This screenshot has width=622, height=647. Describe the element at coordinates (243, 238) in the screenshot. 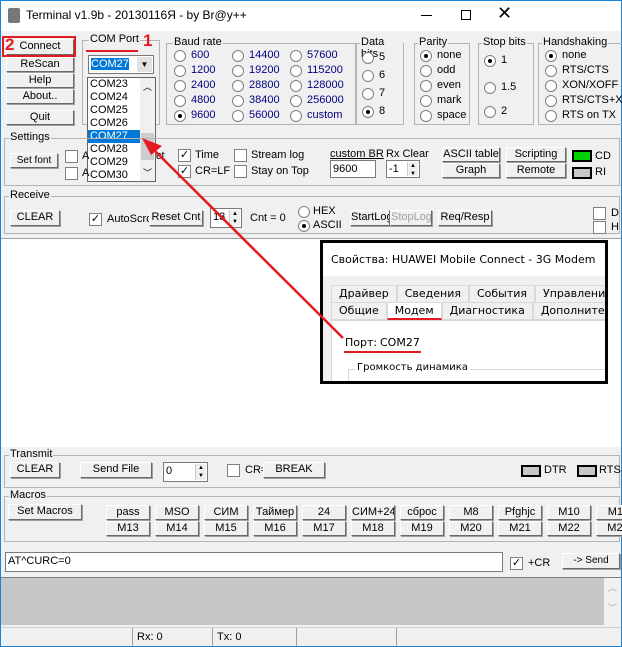

I see `annotation-arrow` at that location.